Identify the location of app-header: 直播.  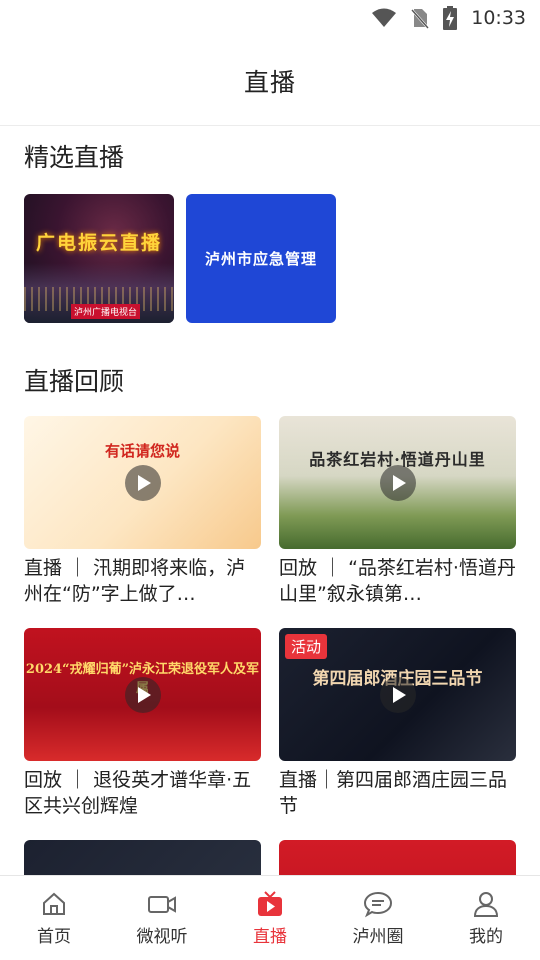
(270, 81).